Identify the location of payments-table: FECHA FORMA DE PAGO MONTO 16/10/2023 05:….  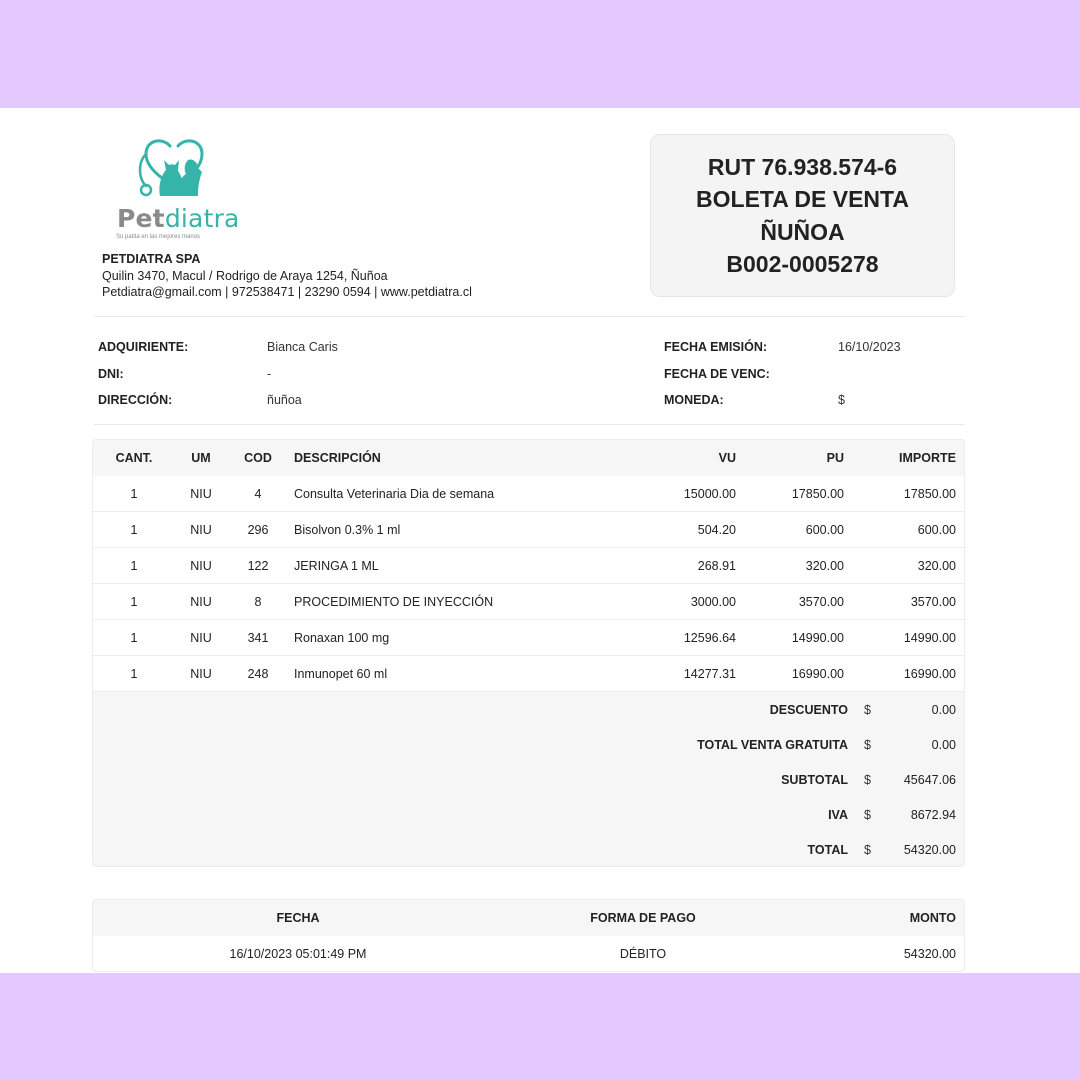
(528, 935).